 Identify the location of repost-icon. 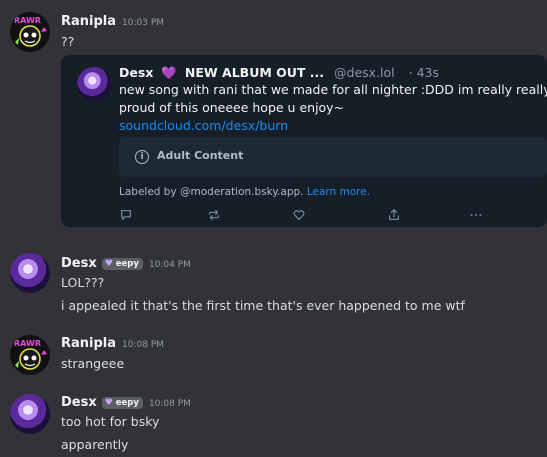
(215, 215).